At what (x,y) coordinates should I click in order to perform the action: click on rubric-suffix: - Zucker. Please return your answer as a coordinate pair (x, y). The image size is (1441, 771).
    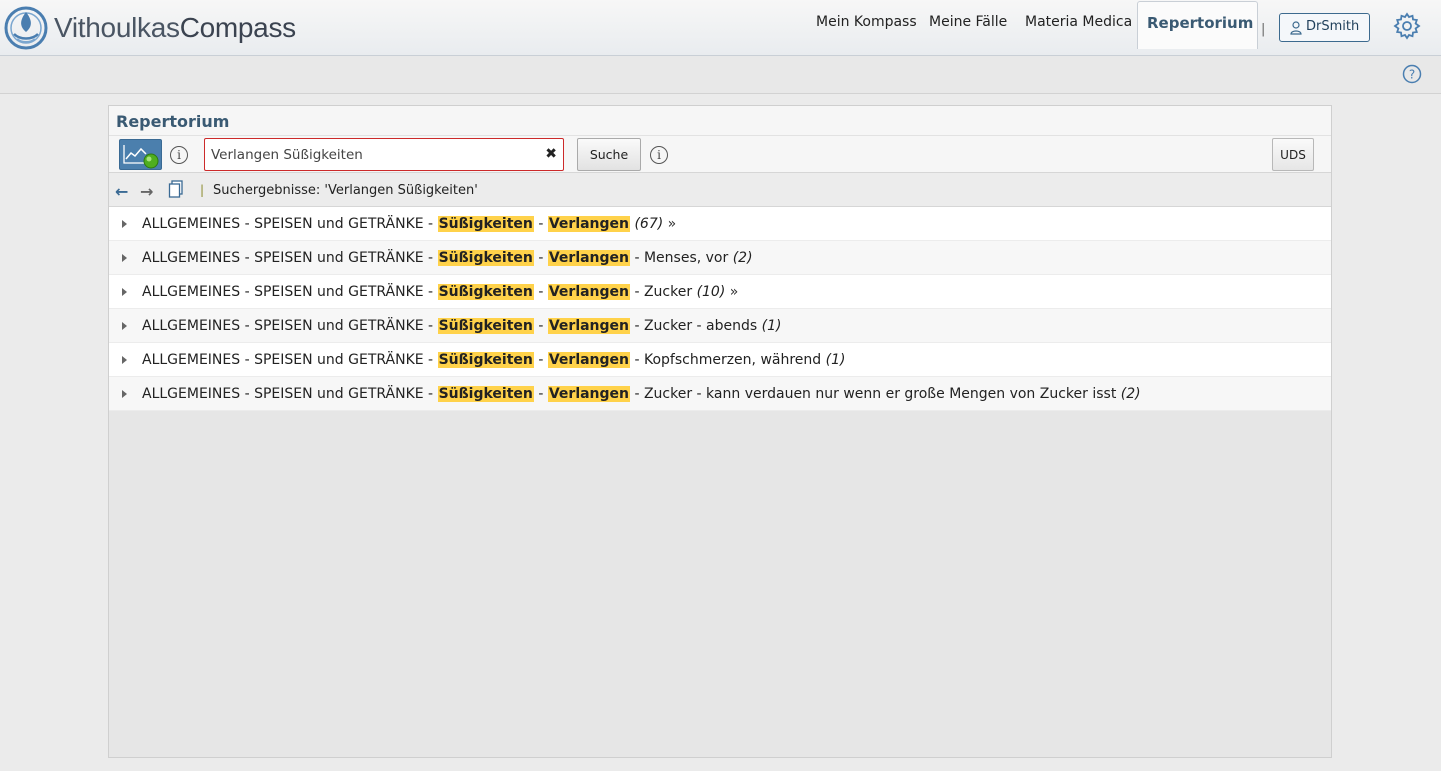
    Looking at the image, I should click on (663, 292).